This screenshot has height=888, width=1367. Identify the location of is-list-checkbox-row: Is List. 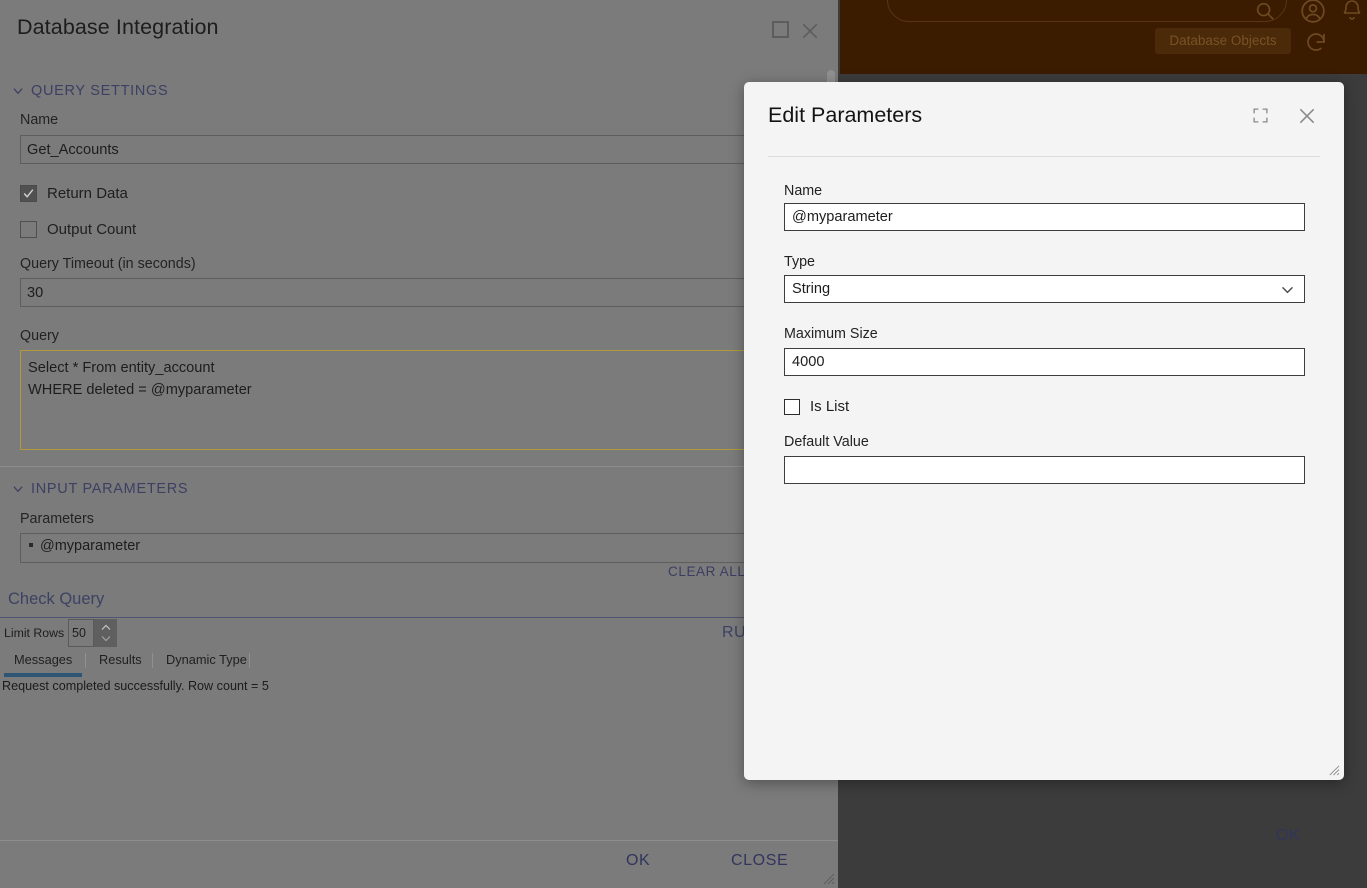
(816, 406).